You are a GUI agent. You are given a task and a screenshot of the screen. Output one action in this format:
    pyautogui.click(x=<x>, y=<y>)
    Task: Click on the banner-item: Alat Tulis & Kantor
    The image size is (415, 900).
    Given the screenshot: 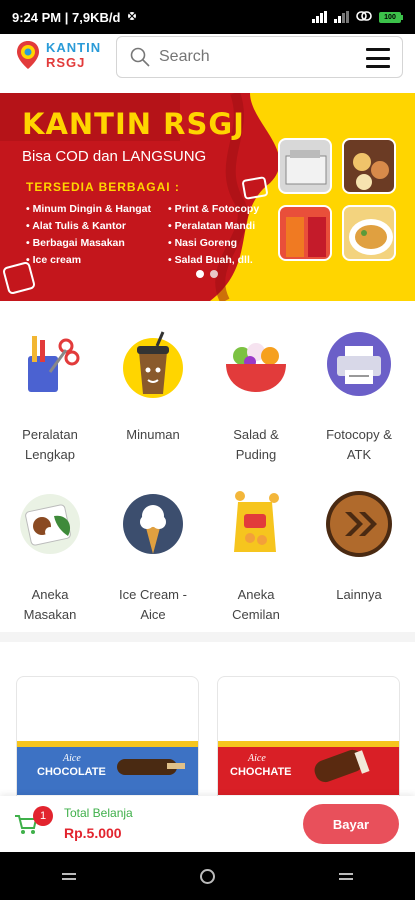 What is the action you would take?
    pyautogui.click(x=88, y=226)
    